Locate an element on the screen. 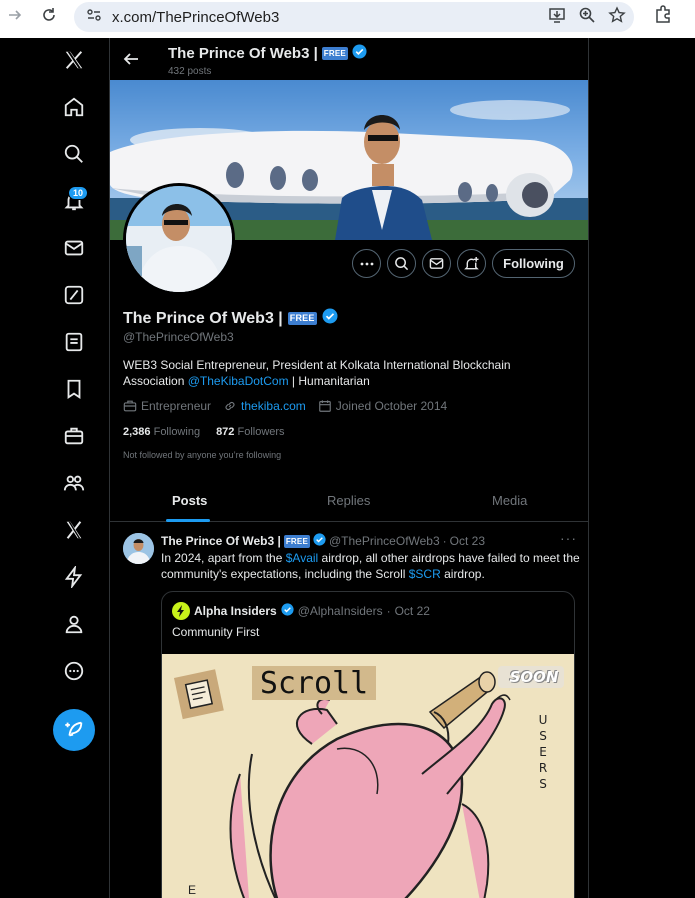 The height and width of the screenshot is (898, 695). tweet-author-name: The Prince Of Web3 | is located at coordinates (221, 541).